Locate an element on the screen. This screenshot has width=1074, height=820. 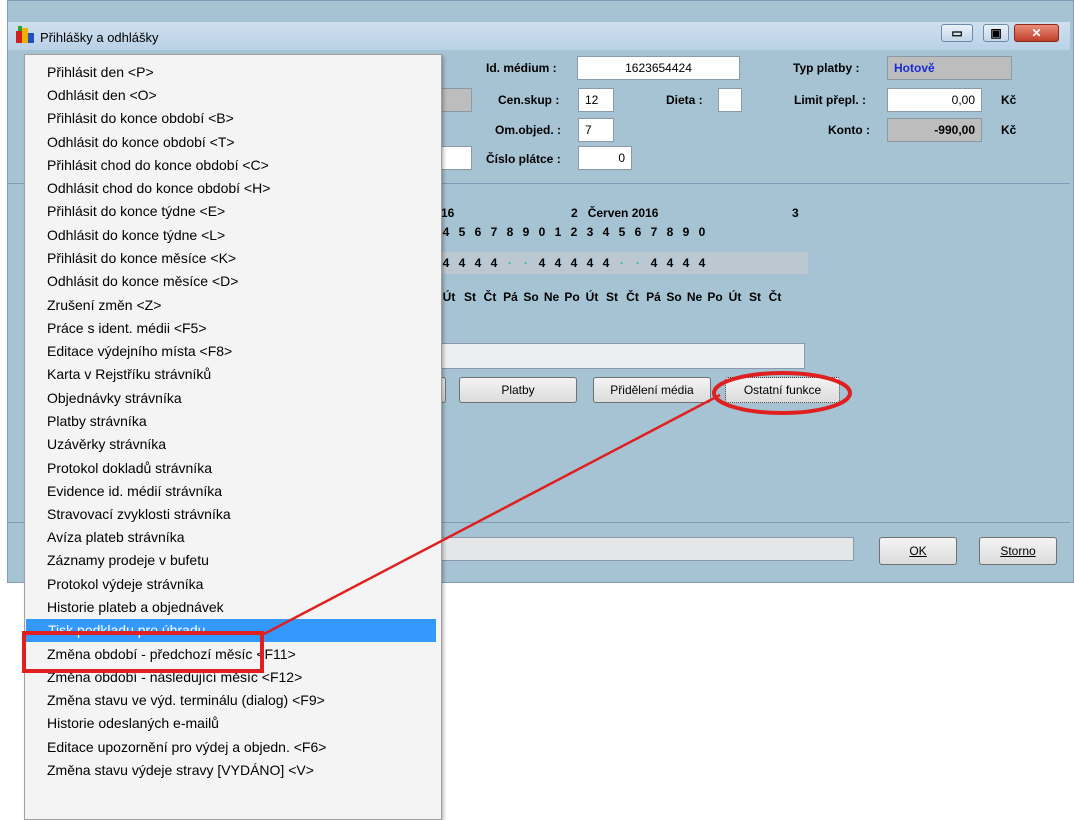
maximize-icon: ▣ is located at coordinates (996, 33).